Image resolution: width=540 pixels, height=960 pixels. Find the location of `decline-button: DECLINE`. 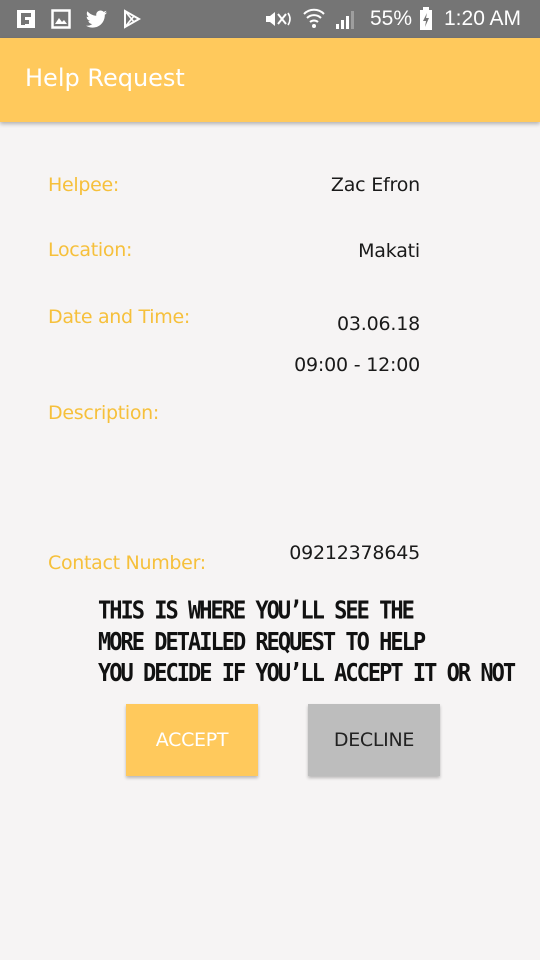

decline-button: DECLINE is located at coordinates (374, 740).